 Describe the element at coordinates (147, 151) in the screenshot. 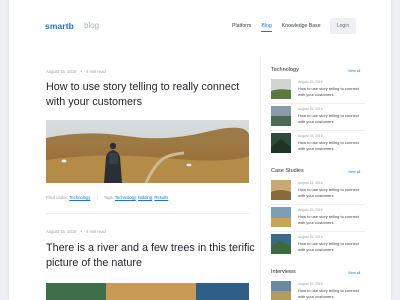

I see `post-image-hiker` at that location.